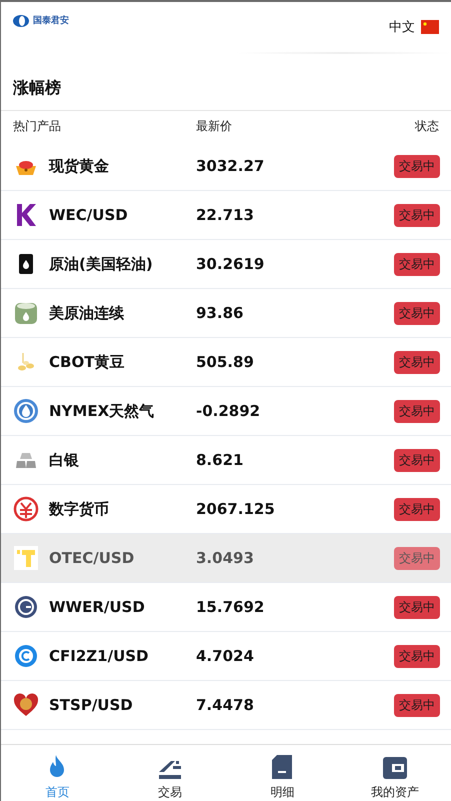 The height and width of the screenshot is (801, 451). I want to click on product-row: 原油(美国轻油) 30.2619 交易中, so click(226, 264).